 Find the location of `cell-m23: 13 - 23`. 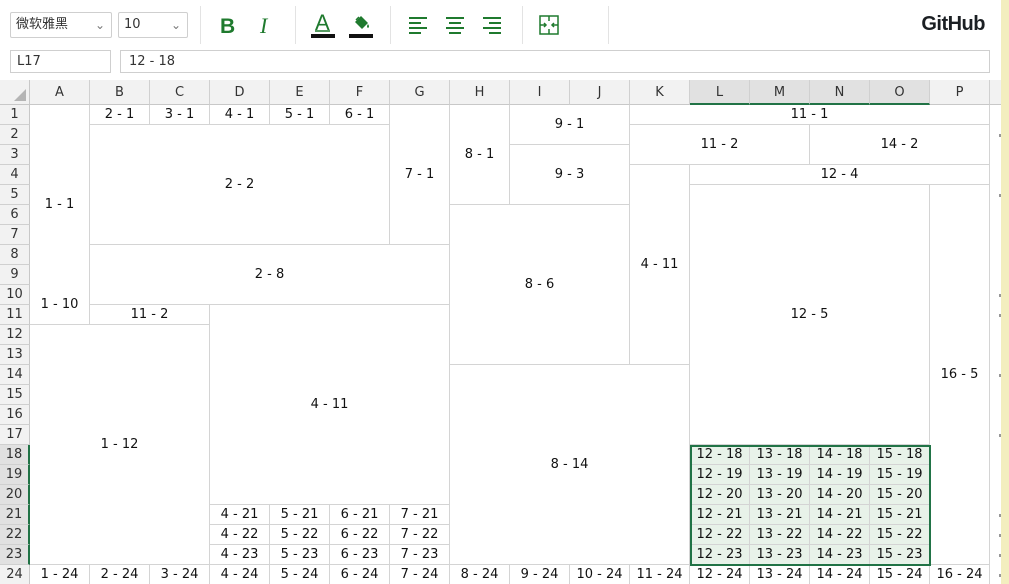

cell-m23: 13 - 23 is located at coordinates (780, 555).